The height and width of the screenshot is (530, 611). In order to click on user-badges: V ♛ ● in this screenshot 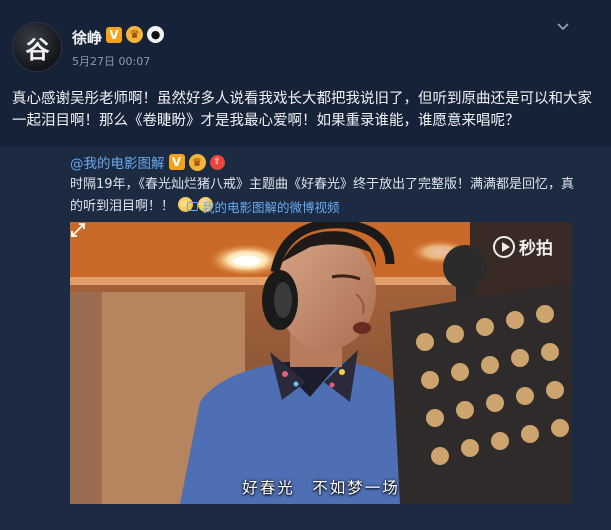, I will do `click(135, 34)`.